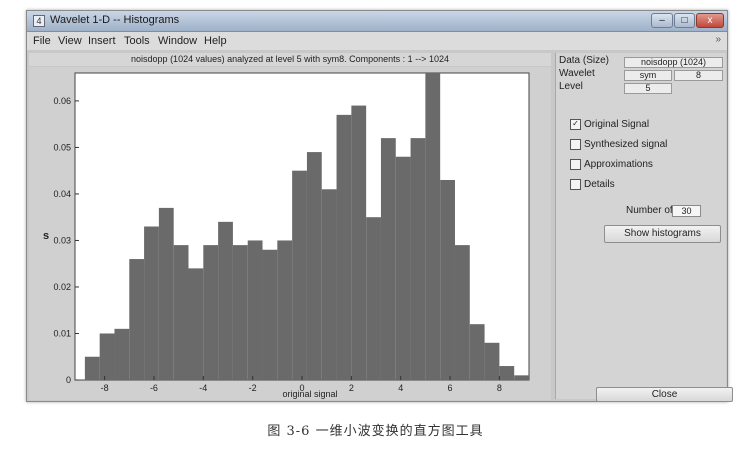 The width and height of the screenshot is (751, 453). I want to click on checkbox-original-signal-box: ✓, so click(575, 124).